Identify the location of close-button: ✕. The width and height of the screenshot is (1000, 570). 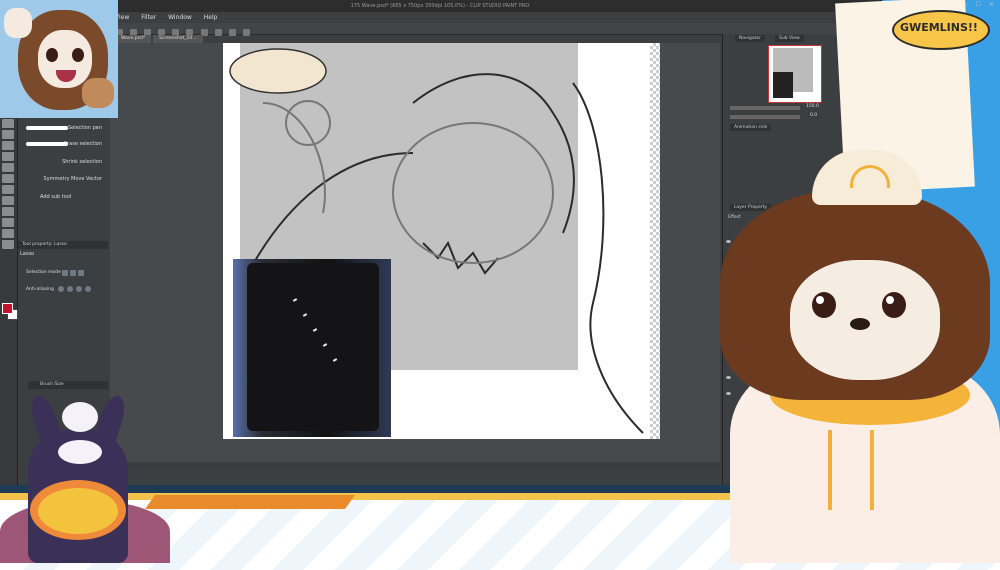
(991, 4).